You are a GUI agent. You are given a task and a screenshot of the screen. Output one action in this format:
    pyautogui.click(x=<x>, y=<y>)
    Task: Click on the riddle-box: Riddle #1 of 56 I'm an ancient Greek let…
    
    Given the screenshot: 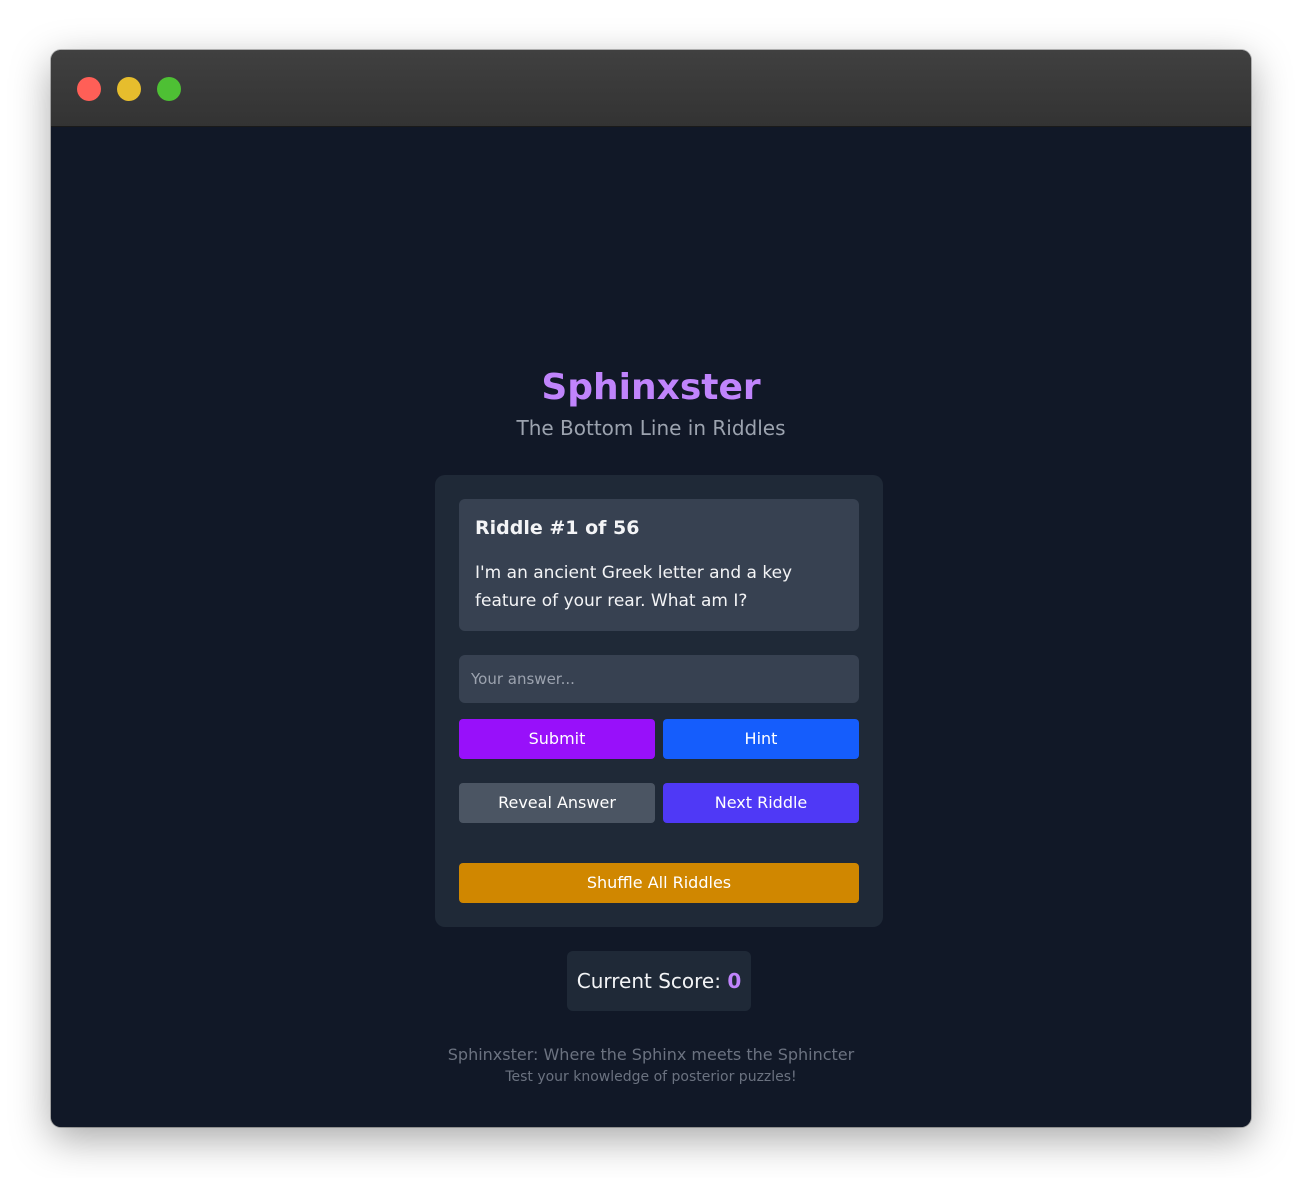 What is the action you would take?
    pyautogui.click(x=659, y=565)
    